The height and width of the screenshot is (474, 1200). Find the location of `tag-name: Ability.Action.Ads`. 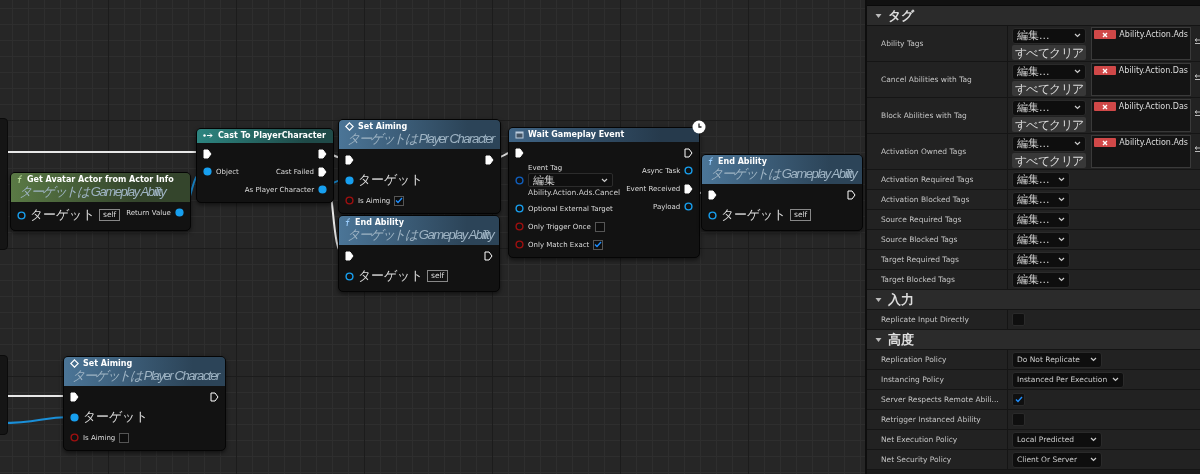

tag-name: Ability.Action.Ads is located at coordinates (1153, 34).